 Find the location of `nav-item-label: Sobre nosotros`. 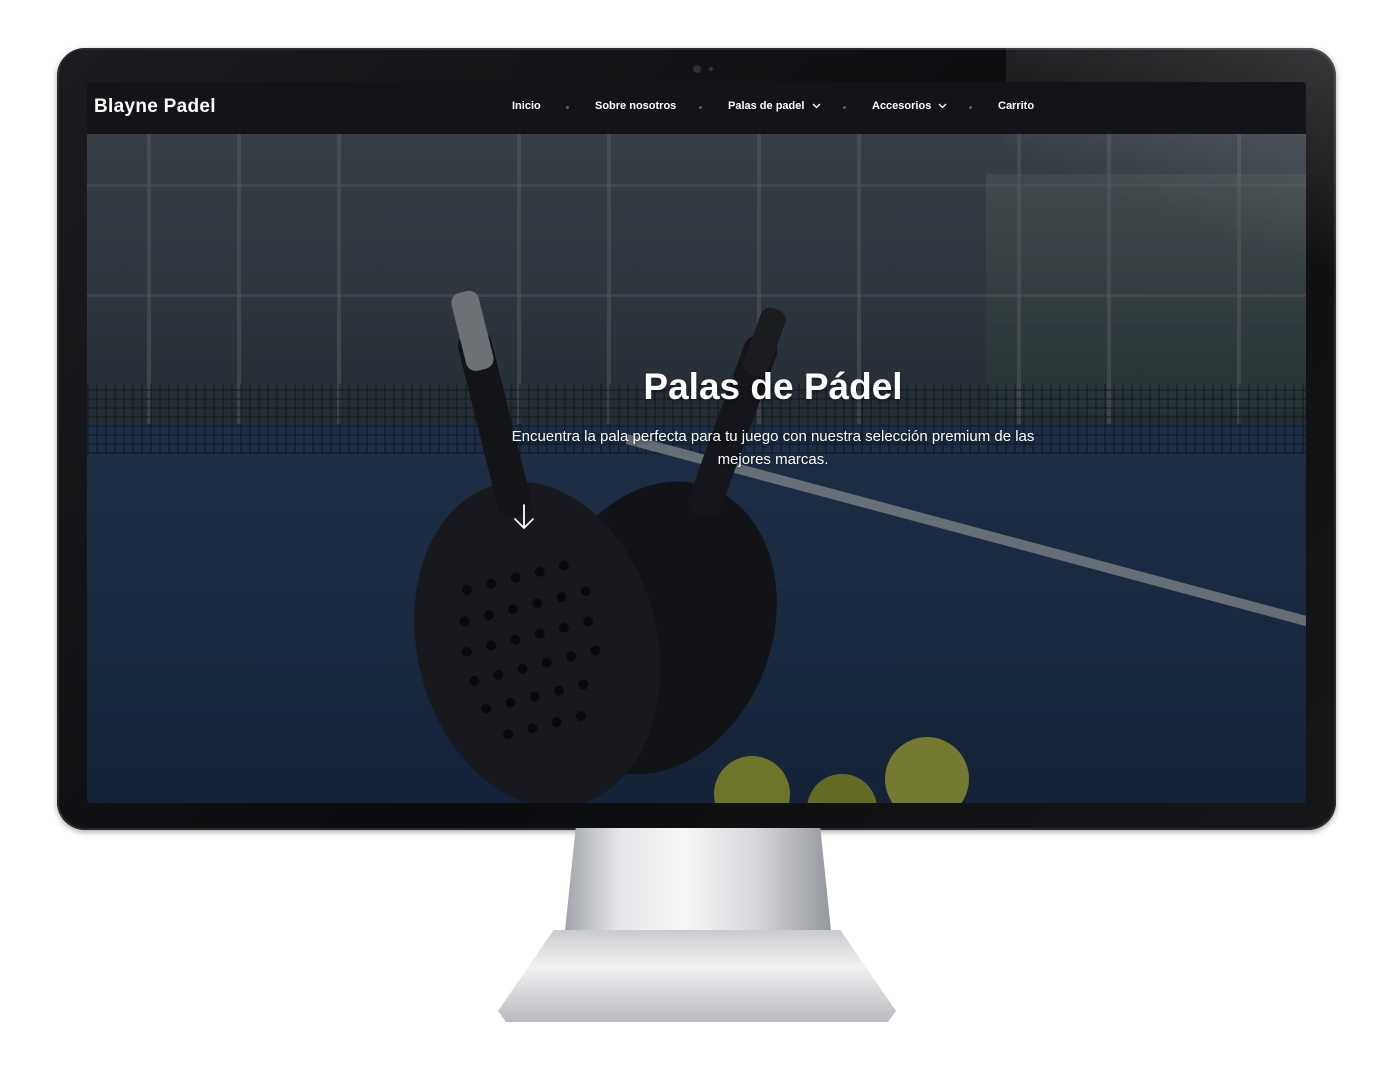

nav-item-label: Sobre nosotros is located at coordinates (636, 106).